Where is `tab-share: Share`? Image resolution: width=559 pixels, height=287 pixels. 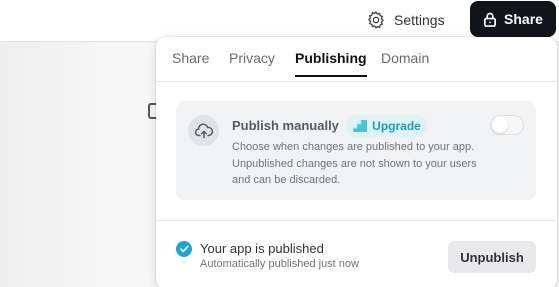 tab-share: Share is located at coordinates (190, 62).